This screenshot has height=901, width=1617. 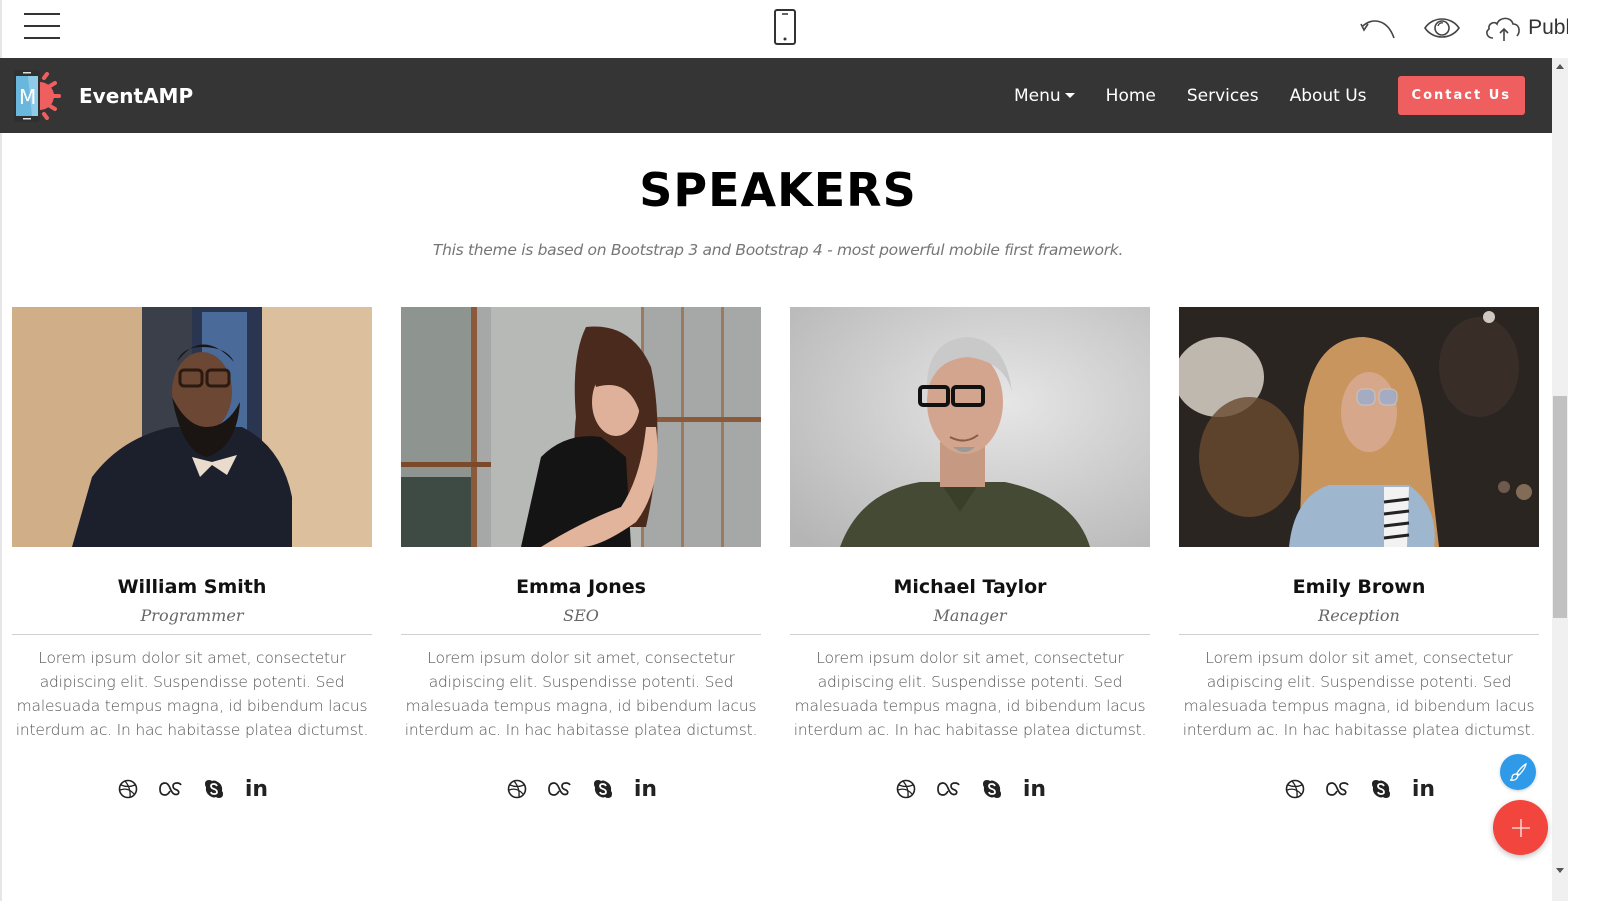 I want to click on hamburger-icon, so click(x=42, y=26).